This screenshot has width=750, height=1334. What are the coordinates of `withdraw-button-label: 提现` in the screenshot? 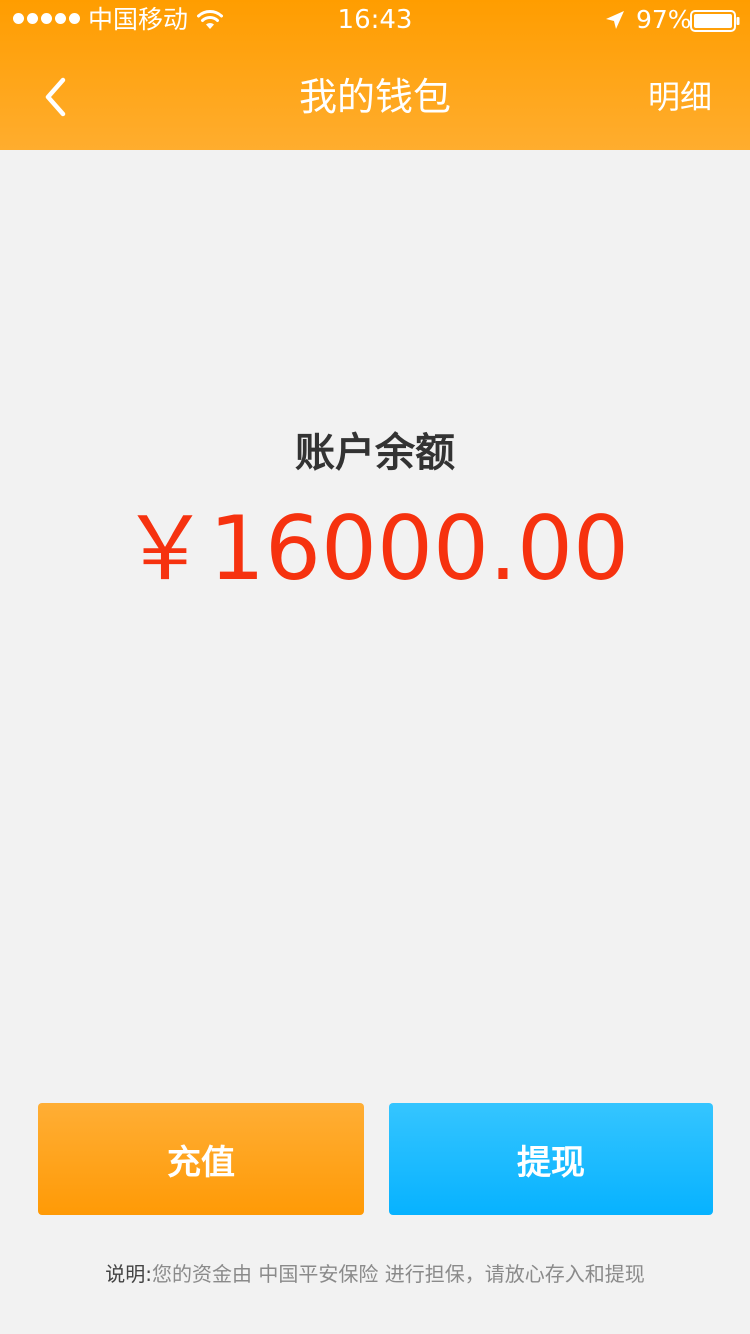 It's located at (551, 1162).